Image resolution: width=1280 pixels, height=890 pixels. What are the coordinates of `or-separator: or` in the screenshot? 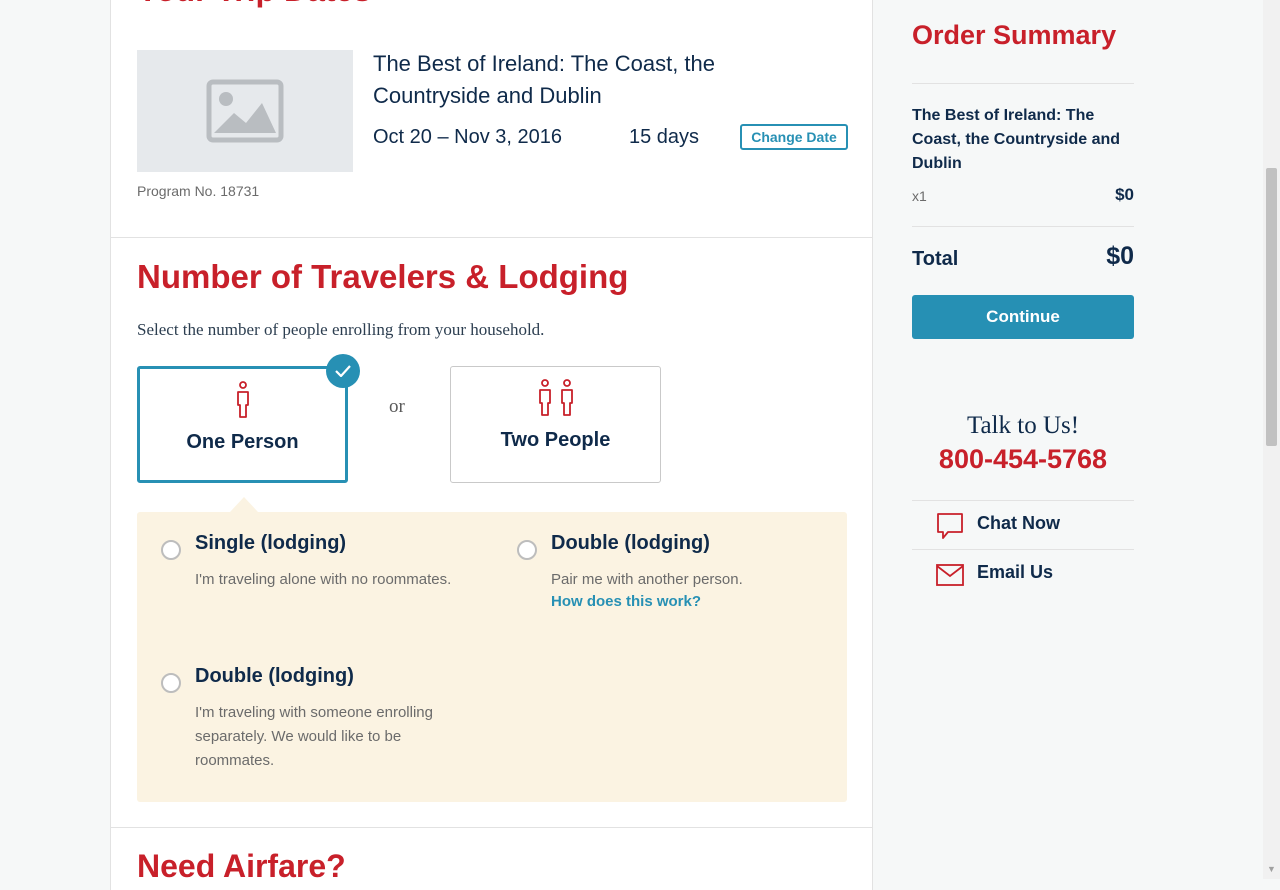 It's located at (397, 406).